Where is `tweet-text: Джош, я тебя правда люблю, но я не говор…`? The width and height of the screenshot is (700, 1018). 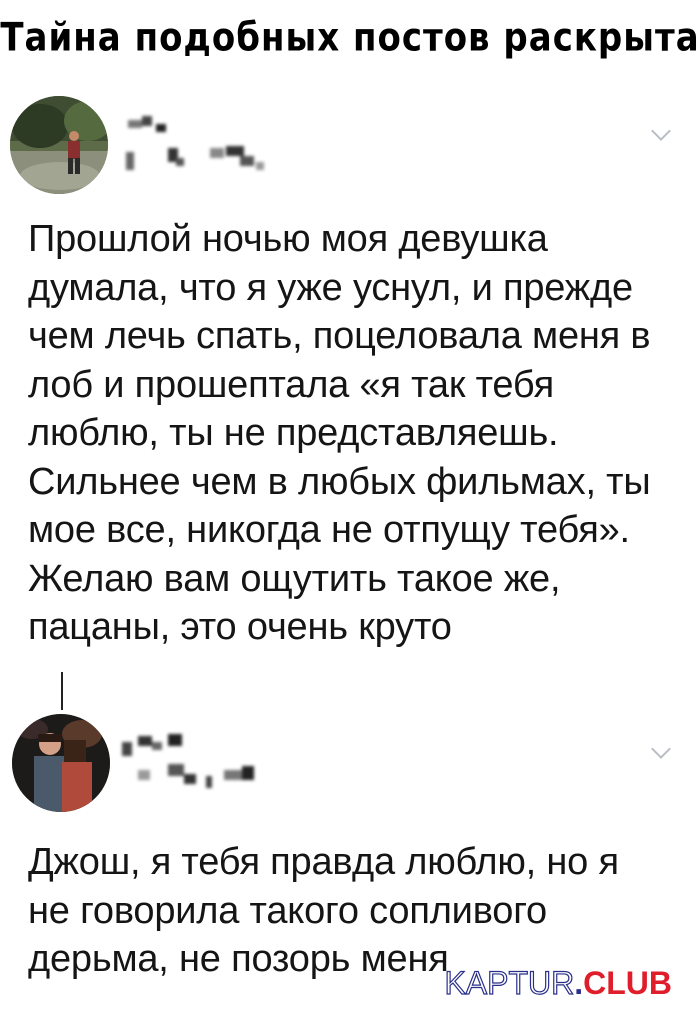
tweet-text: Джош, я тебя правда люблю, но я не говор… is located at coordinates (323, 910).